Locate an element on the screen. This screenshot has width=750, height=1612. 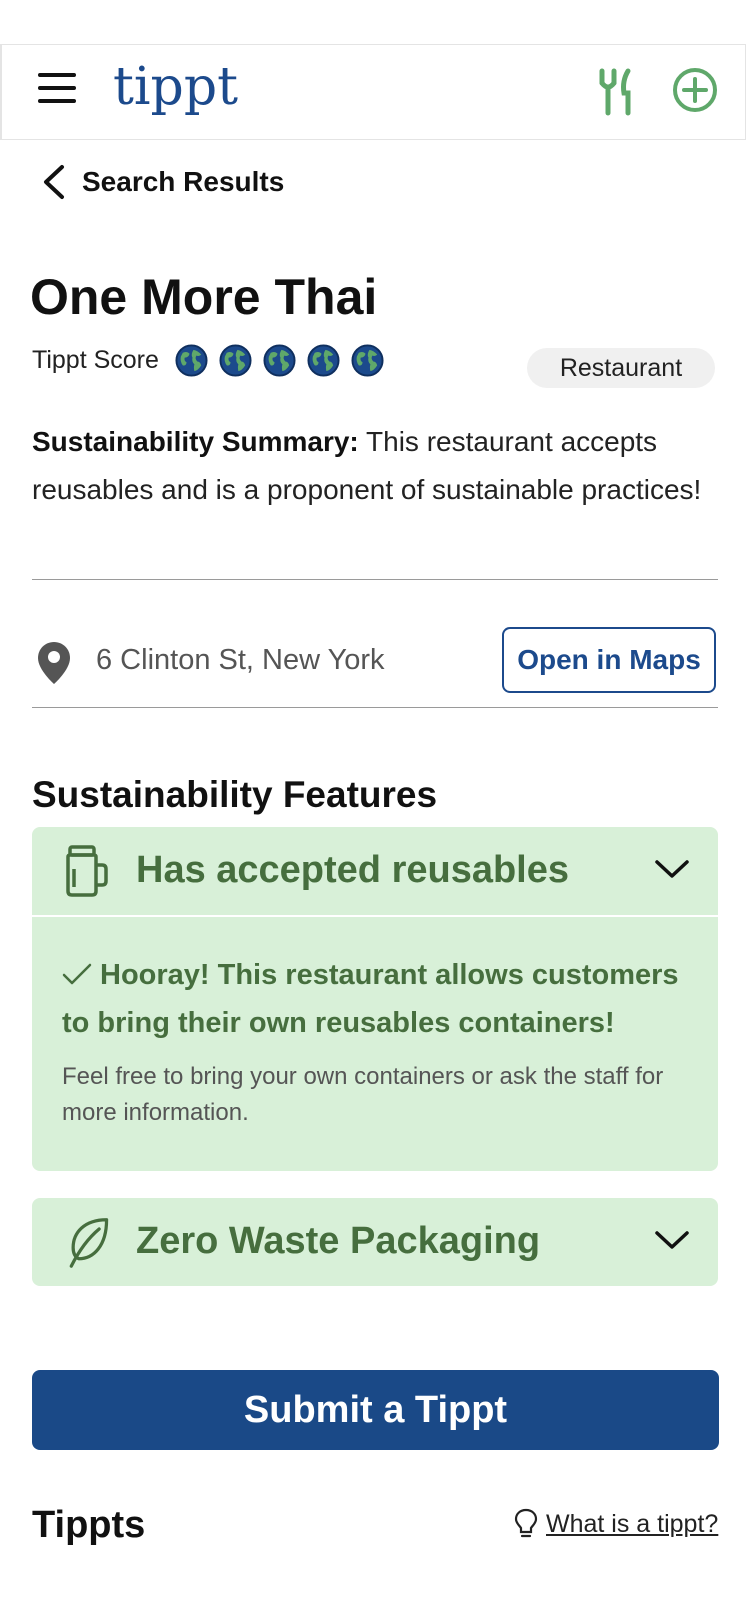
what-is-a-tippt-link: What is a tippt? is located at coordinates (616, 1524).